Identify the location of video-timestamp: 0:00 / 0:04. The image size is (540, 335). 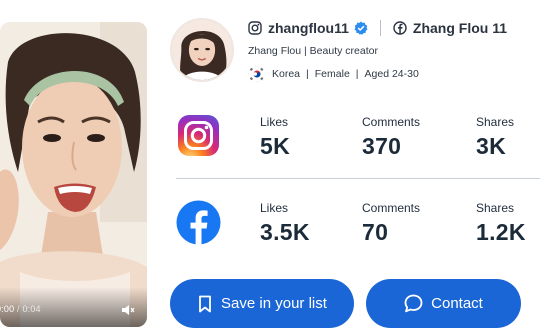
(20, 309).